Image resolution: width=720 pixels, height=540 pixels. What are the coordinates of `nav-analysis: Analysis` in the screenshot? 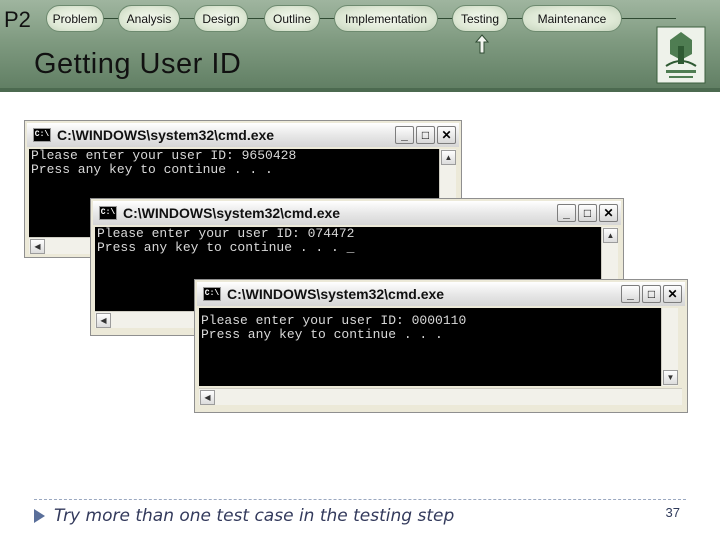 It's located at (149, 18).